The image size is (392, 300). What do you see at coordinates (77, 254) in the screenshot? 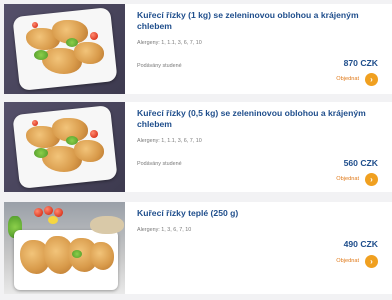
I see `herb-garnish` at bounding box center [77, 254].